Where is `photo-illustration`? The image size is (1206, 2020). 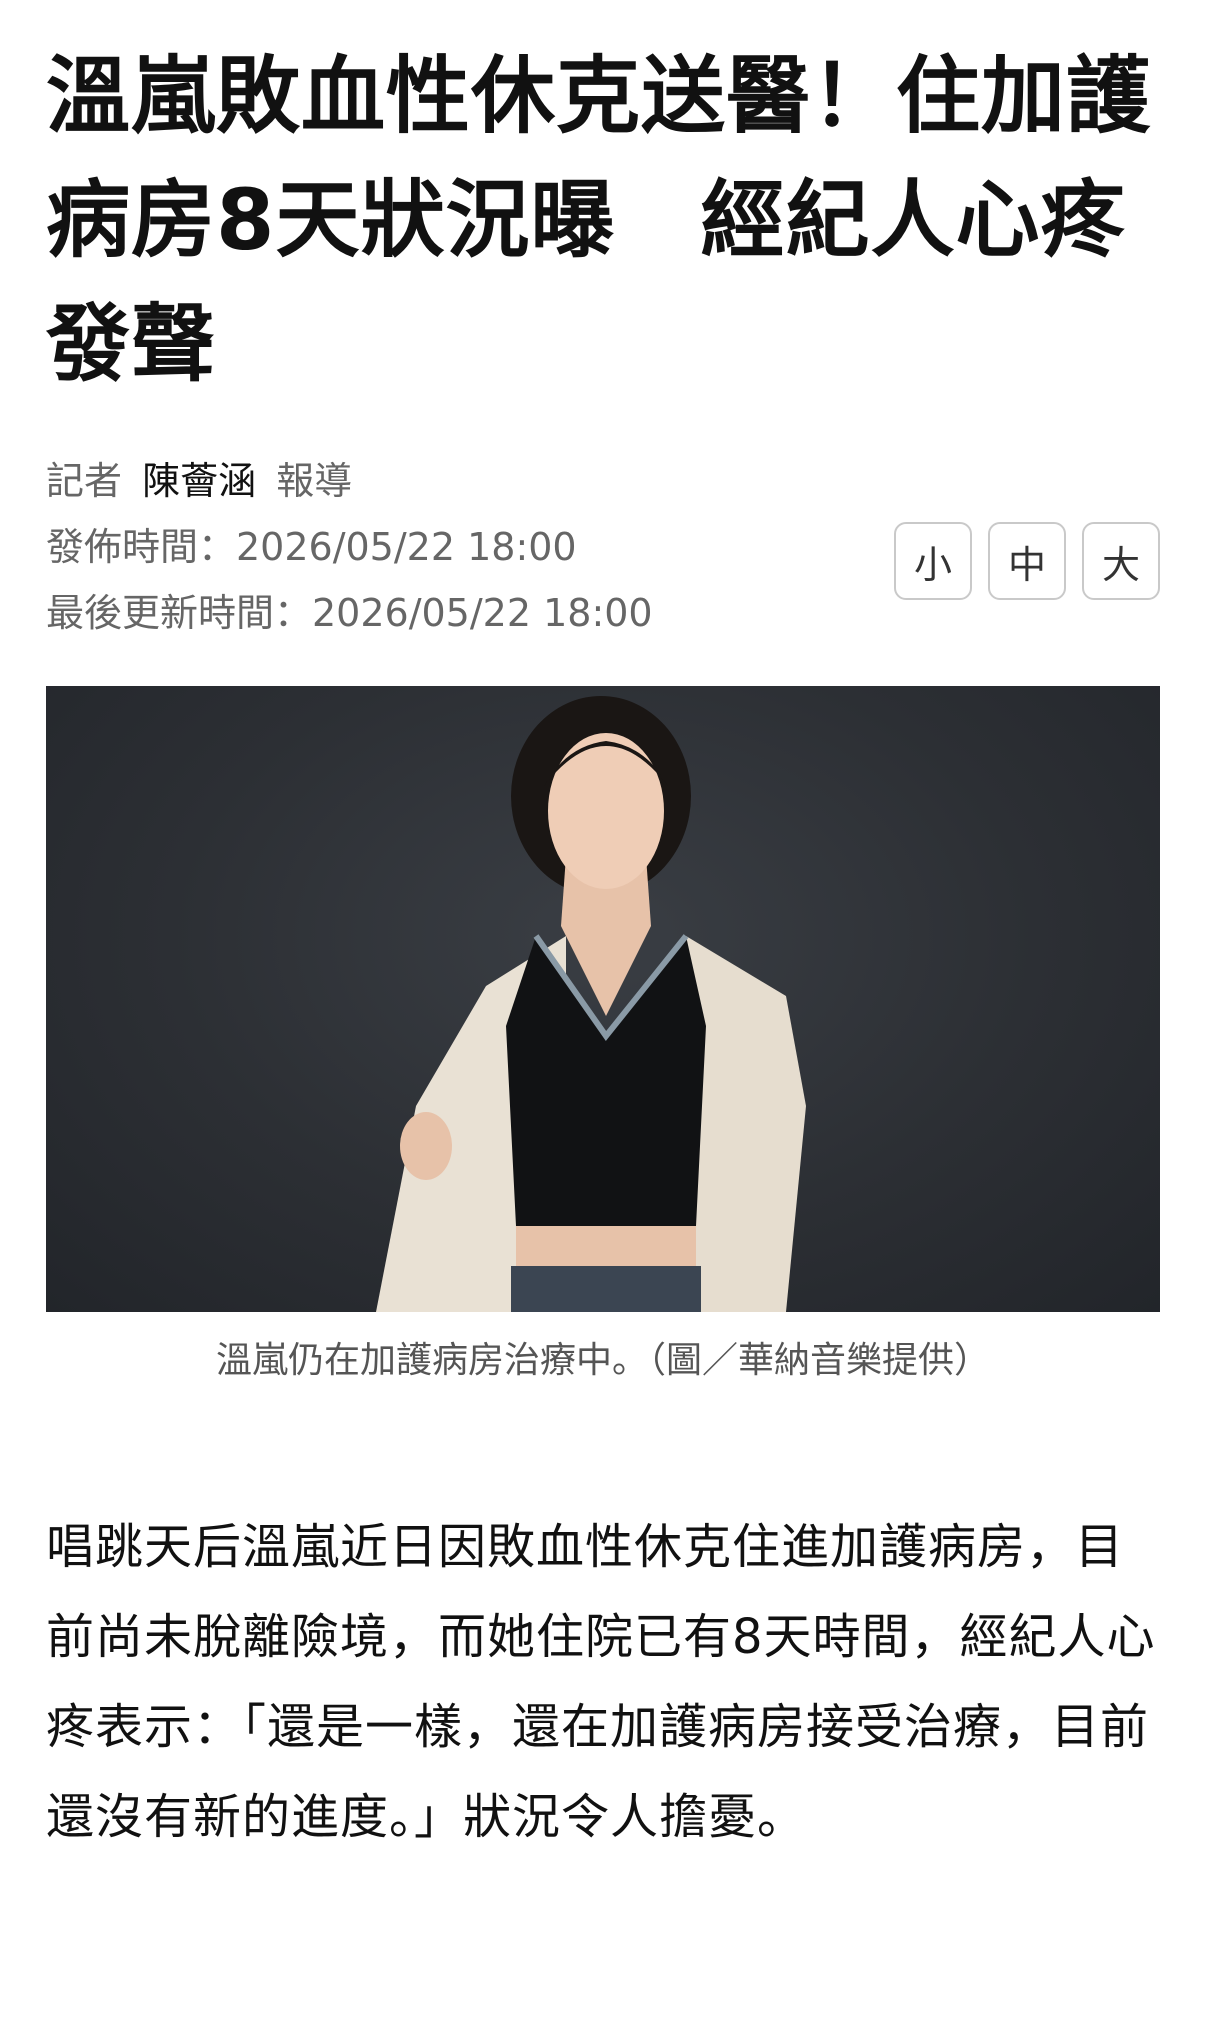 photo-illustration is located at coordinates (591, 1004).